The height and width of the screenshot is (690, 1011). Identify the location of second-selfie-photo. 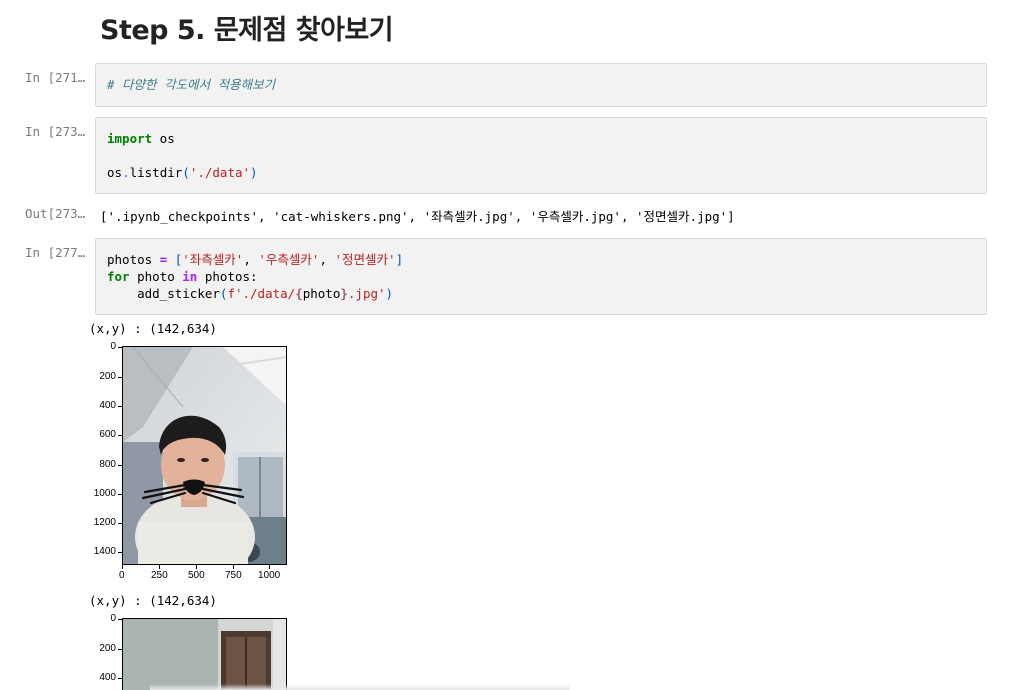
(204, 654).